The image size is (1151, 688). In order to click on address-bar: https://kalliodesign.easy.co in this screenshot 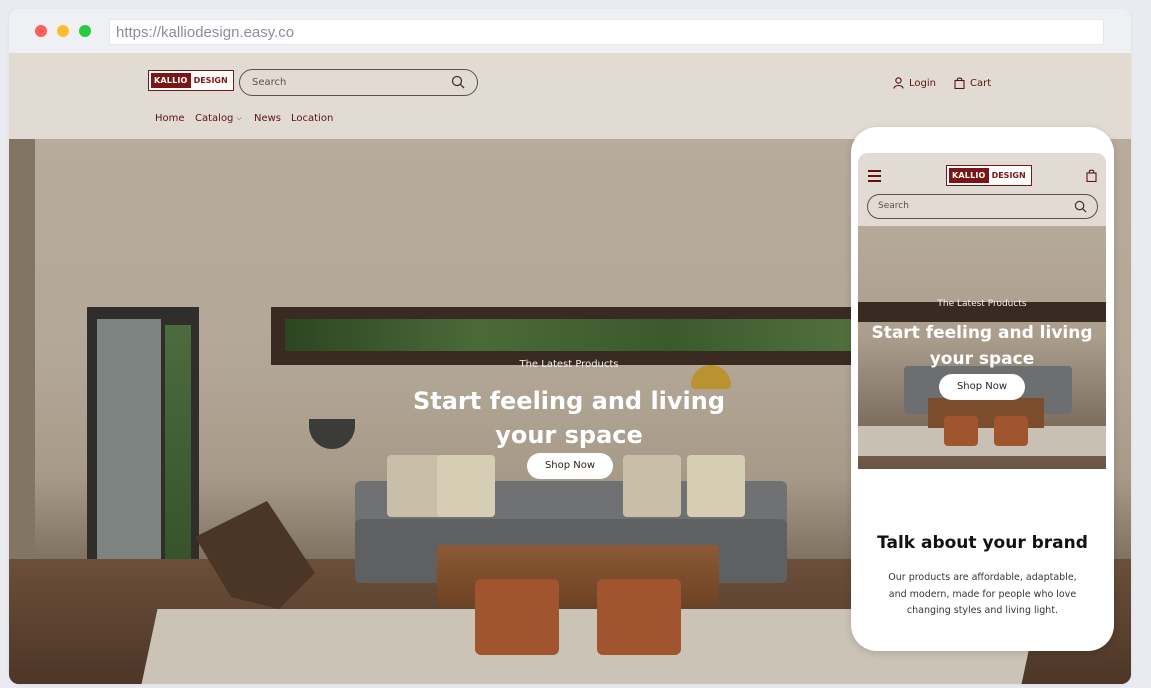, I will do `click(606, 32)`.